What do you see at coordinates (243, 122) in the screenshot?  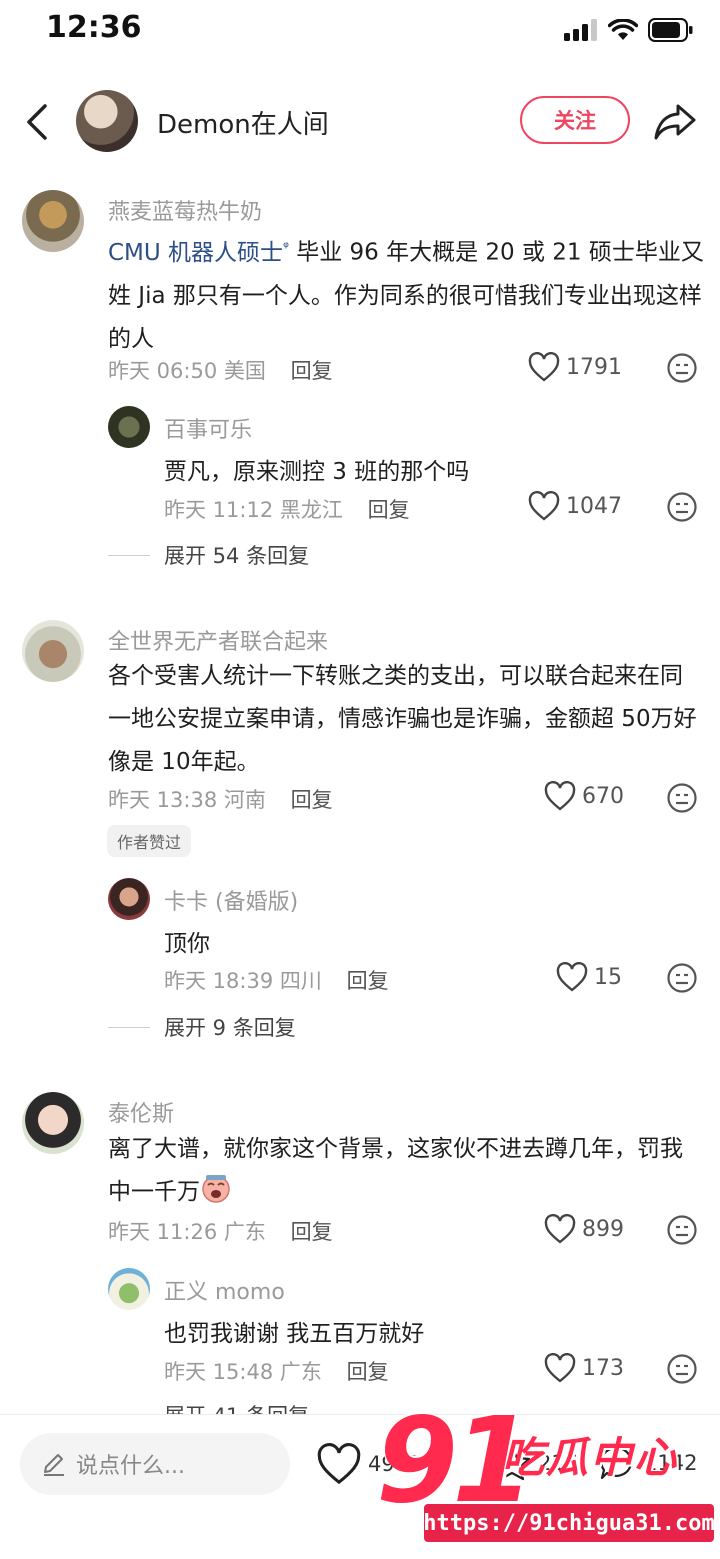 I see `author-name: Demon在人间` at bounding box center [243, 122].